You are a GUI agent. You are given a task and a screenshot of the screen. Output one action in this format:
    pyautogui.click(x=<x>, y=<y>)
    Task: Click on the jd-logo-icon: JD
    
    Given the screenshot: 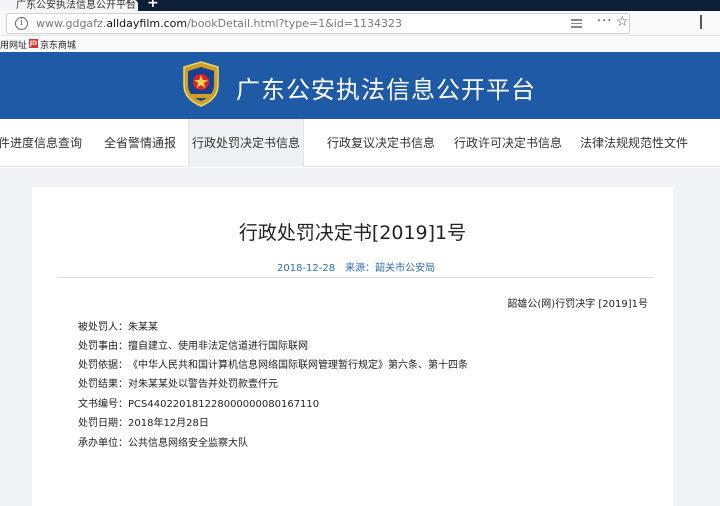 What is the action you would take?
    pyautogui.click(x=33, y=43)
    